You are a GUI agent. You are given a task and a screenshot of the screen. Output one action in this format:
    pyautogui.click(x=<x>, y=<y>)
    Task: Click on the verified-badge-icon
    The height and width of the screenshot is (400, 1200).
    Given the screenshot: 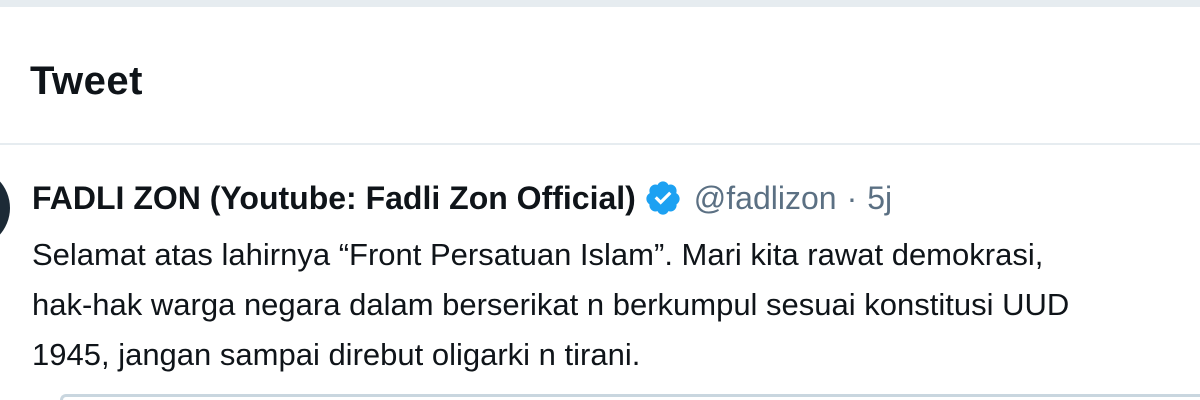 What is the action you would take?
    pyautogui.click(x=663, y=198)
    